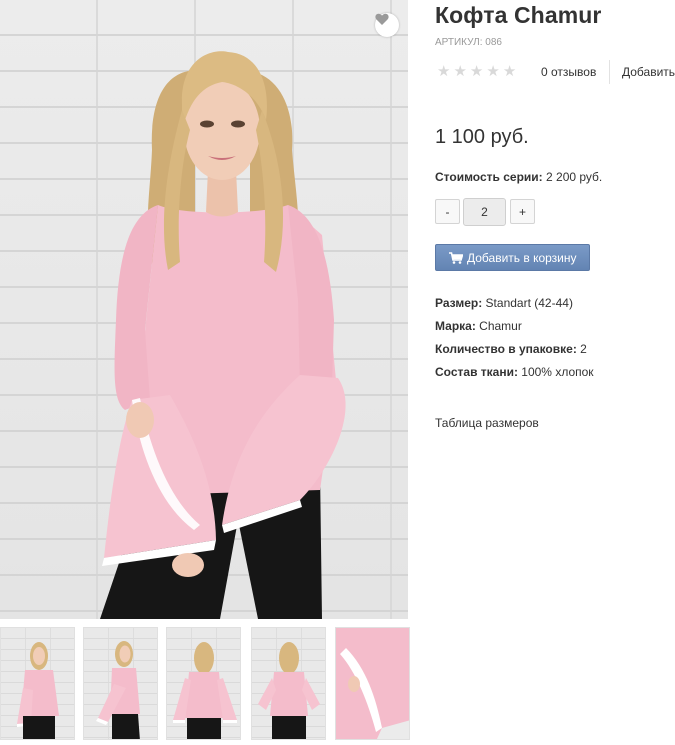 The height and width of the screenshot is (745, 675). What do you see at coordinates (609, 72) in the screenshot?
I see `divider` at bounding box center [609, 72].